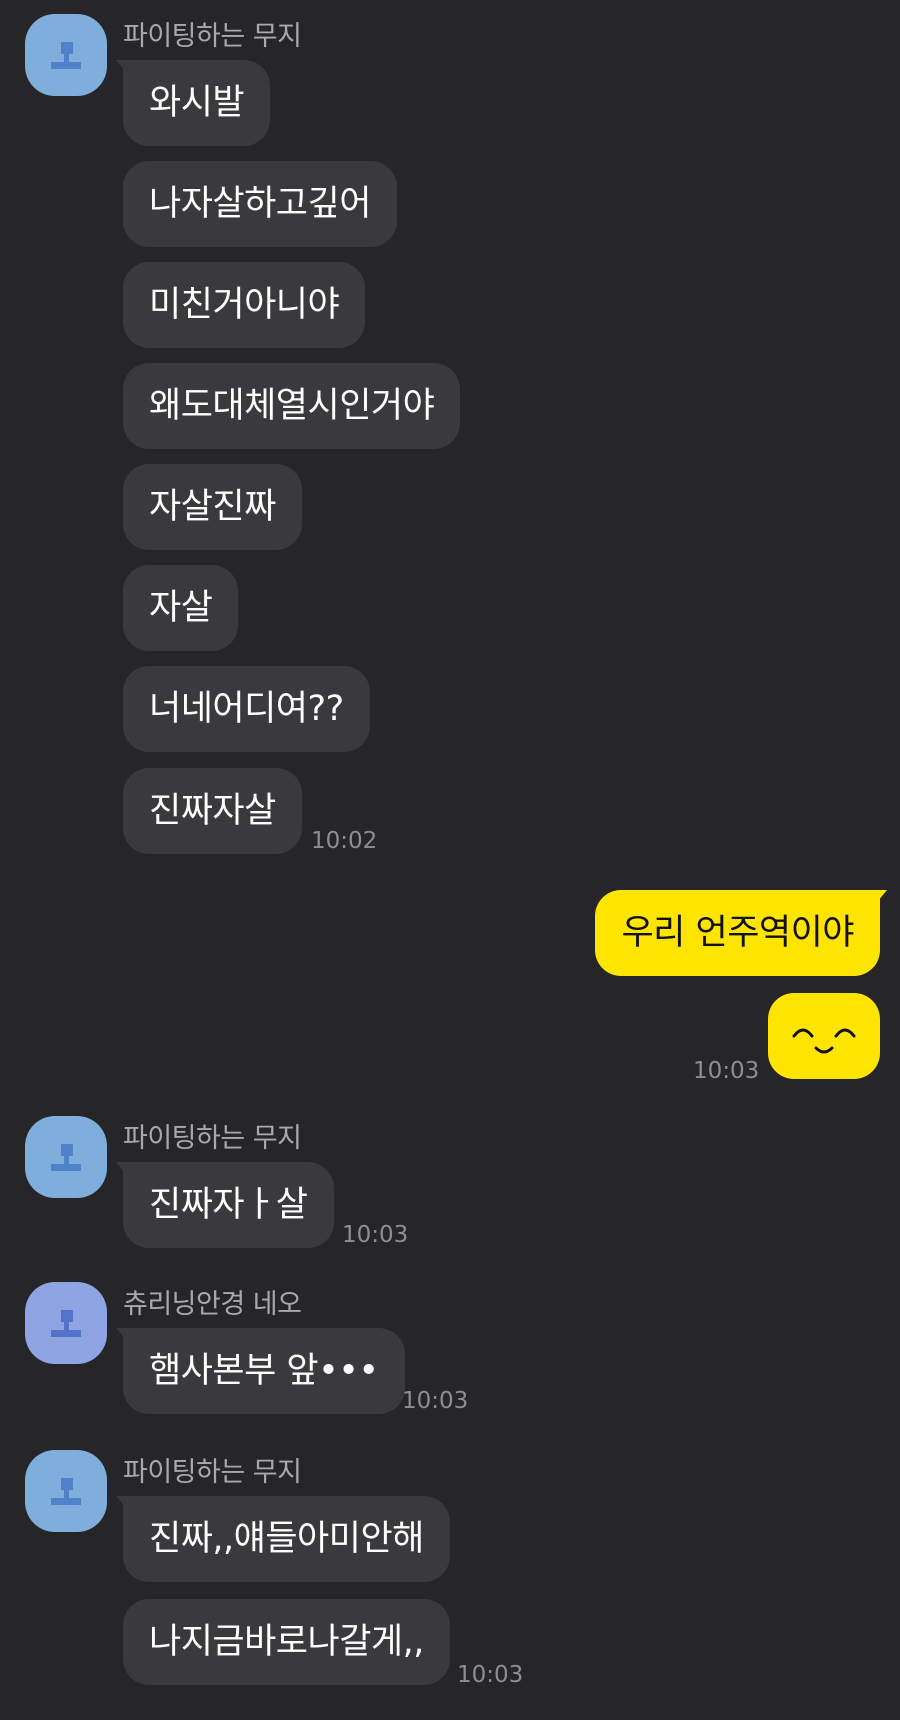  What do you see at coordinates (212, 507) in the screenshot?
I see `message-bubble: 자살진짜` at bounding box center [212, 507].